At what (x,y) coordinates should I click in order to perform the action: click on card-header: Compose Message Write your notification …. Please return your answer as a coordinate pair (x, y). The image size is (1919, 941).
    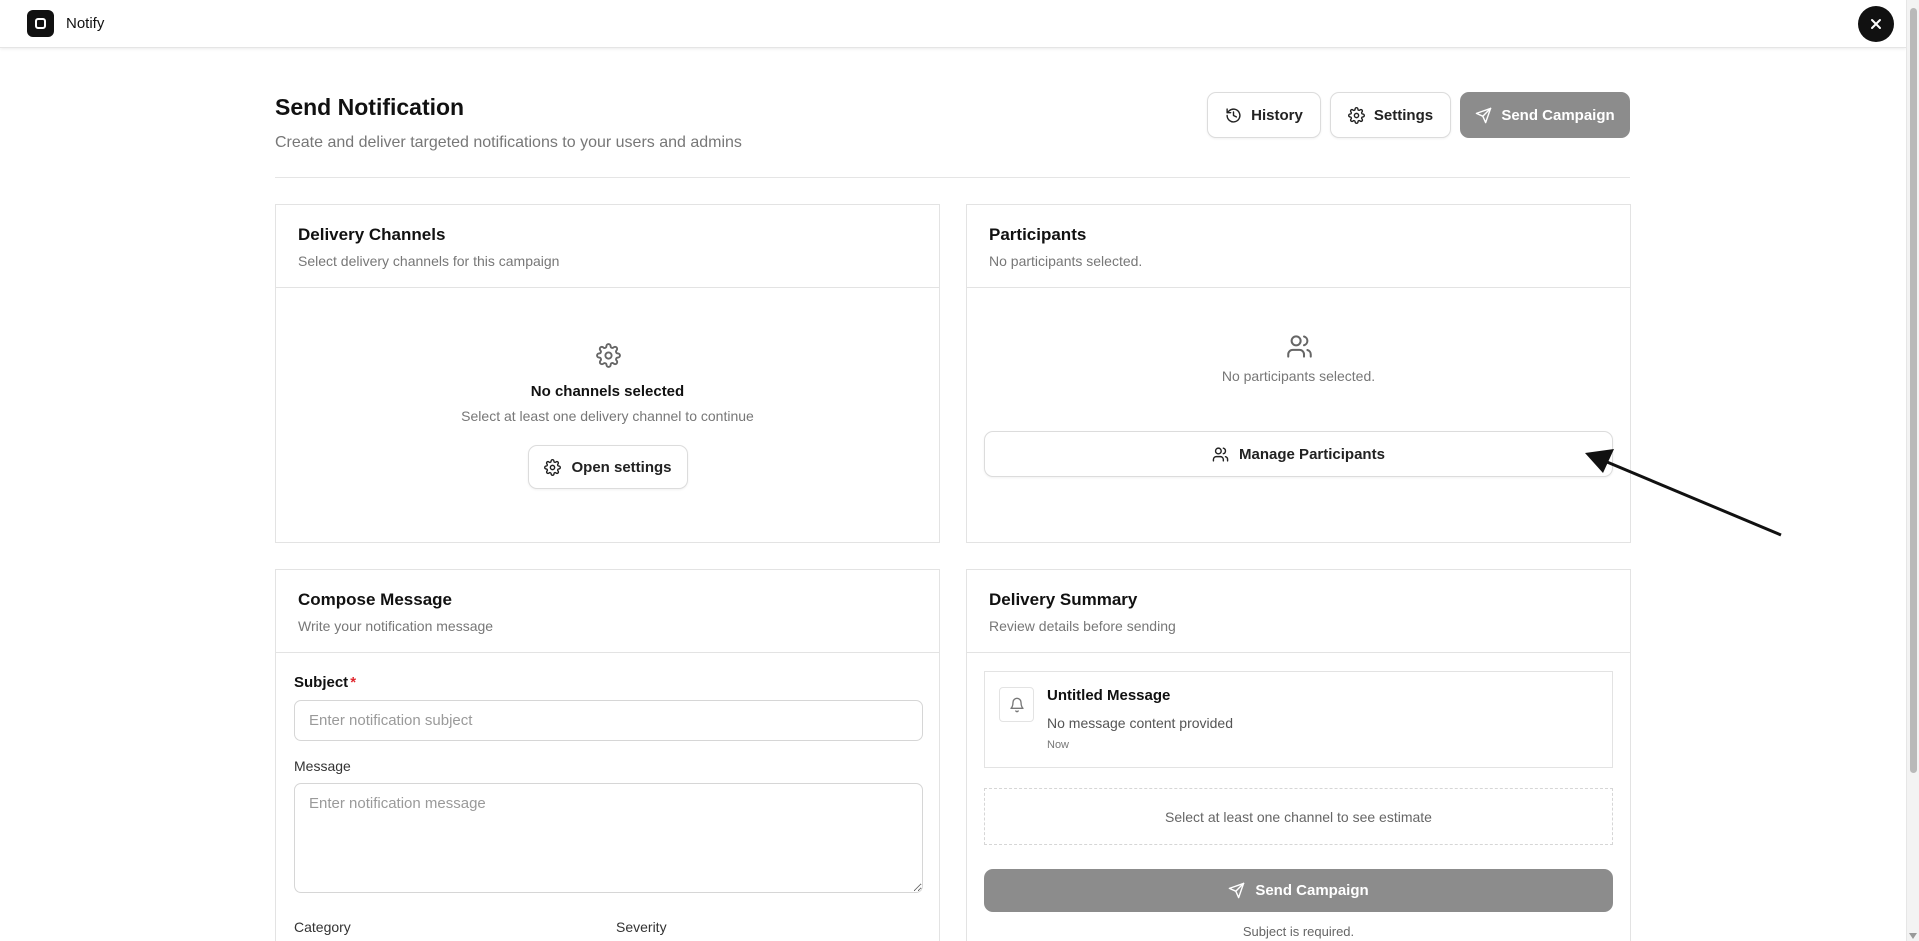
    Looking at the image, I should click on (607, 611).